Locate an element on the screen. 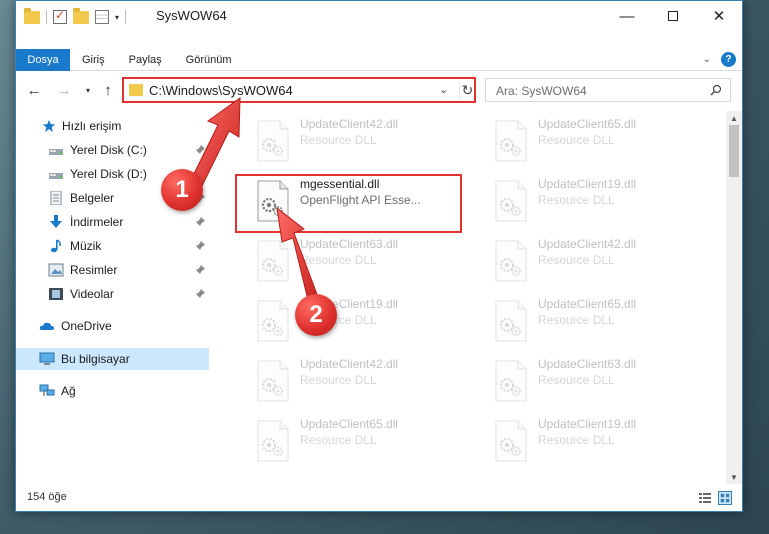 This screenshot has width=769, height=534. file-name: UpdateClient42.dll is located at coordinates (349, 124).